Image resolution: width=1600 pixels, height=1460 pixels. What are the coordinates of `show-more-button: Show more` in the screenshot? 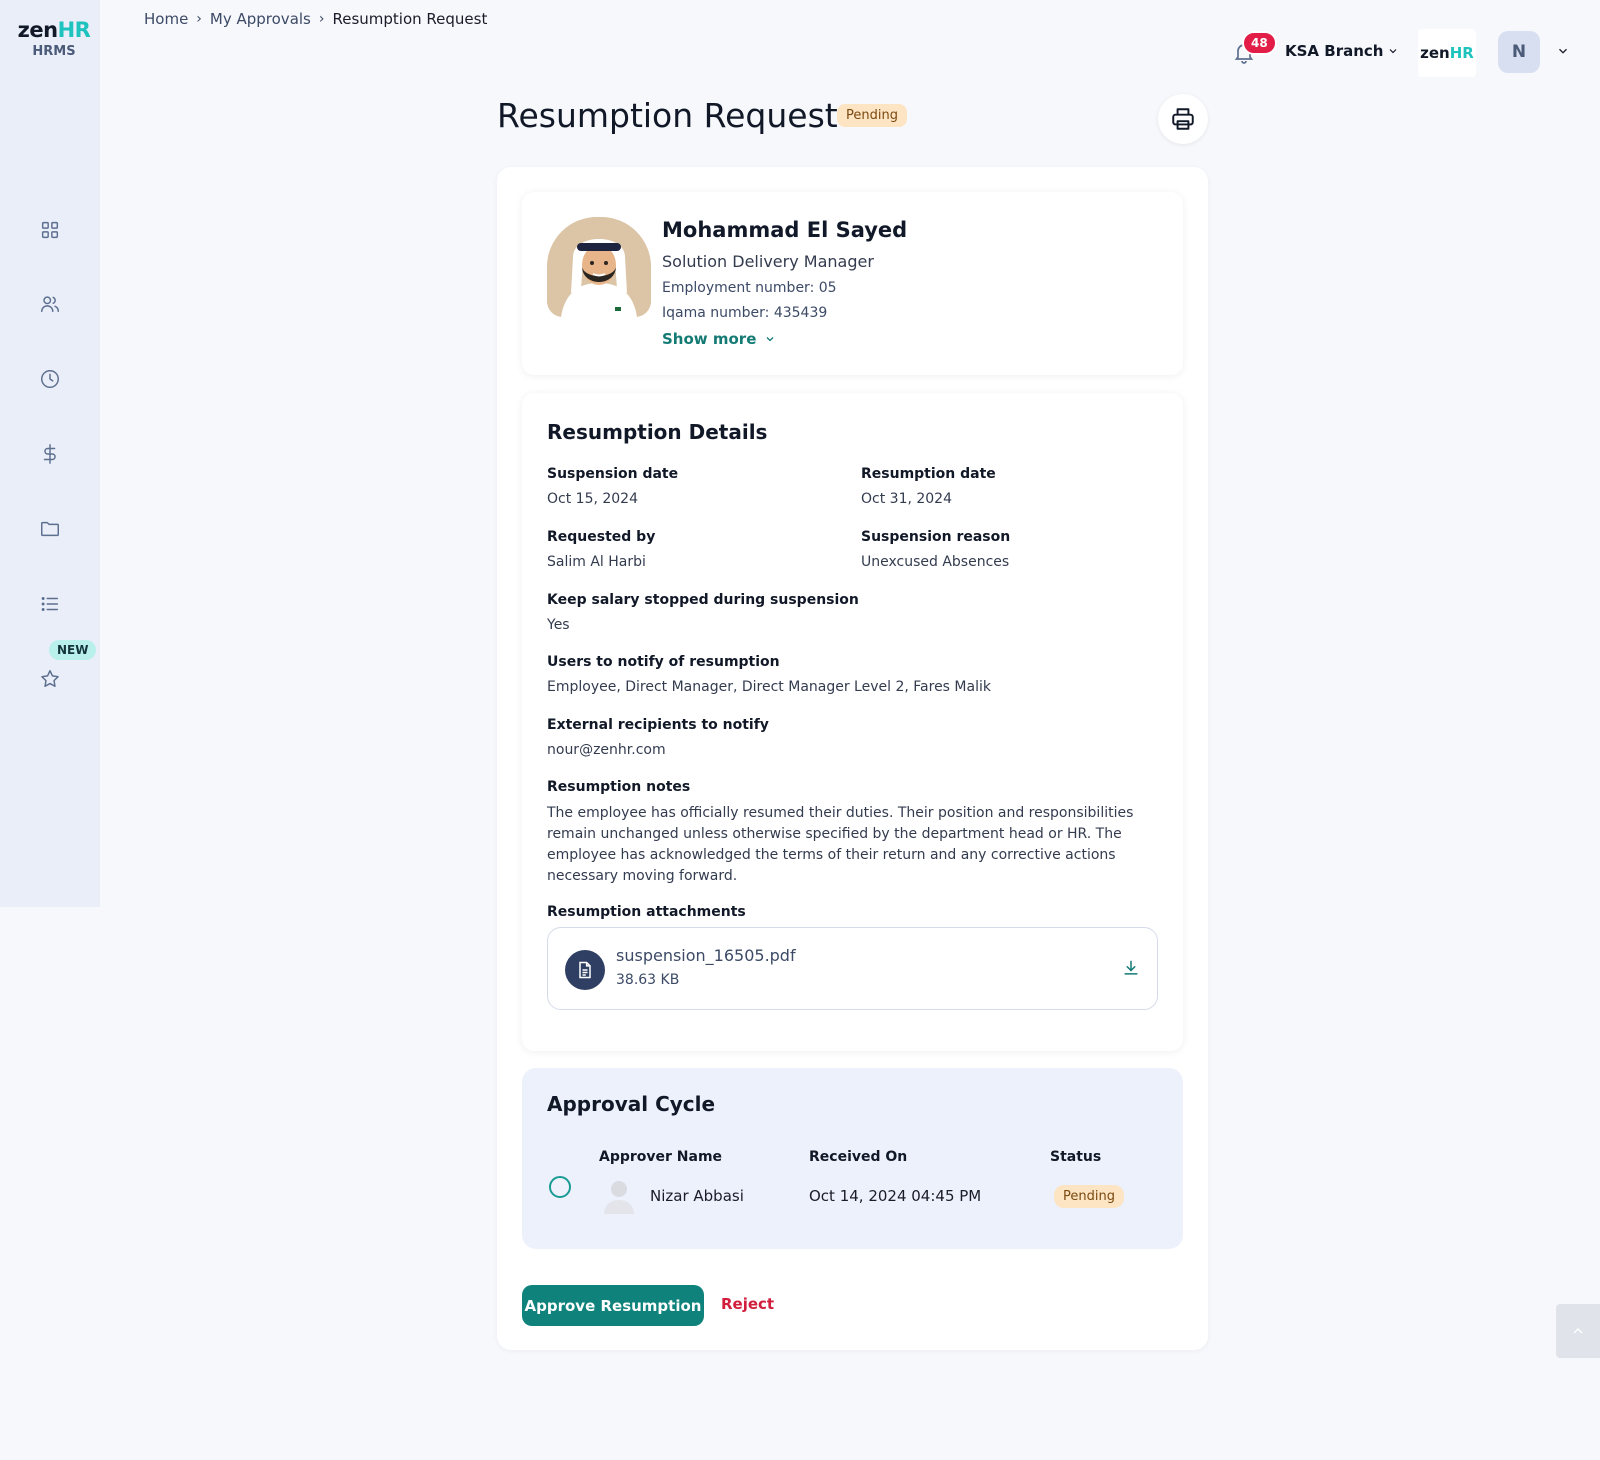 It's located at (719, 339).